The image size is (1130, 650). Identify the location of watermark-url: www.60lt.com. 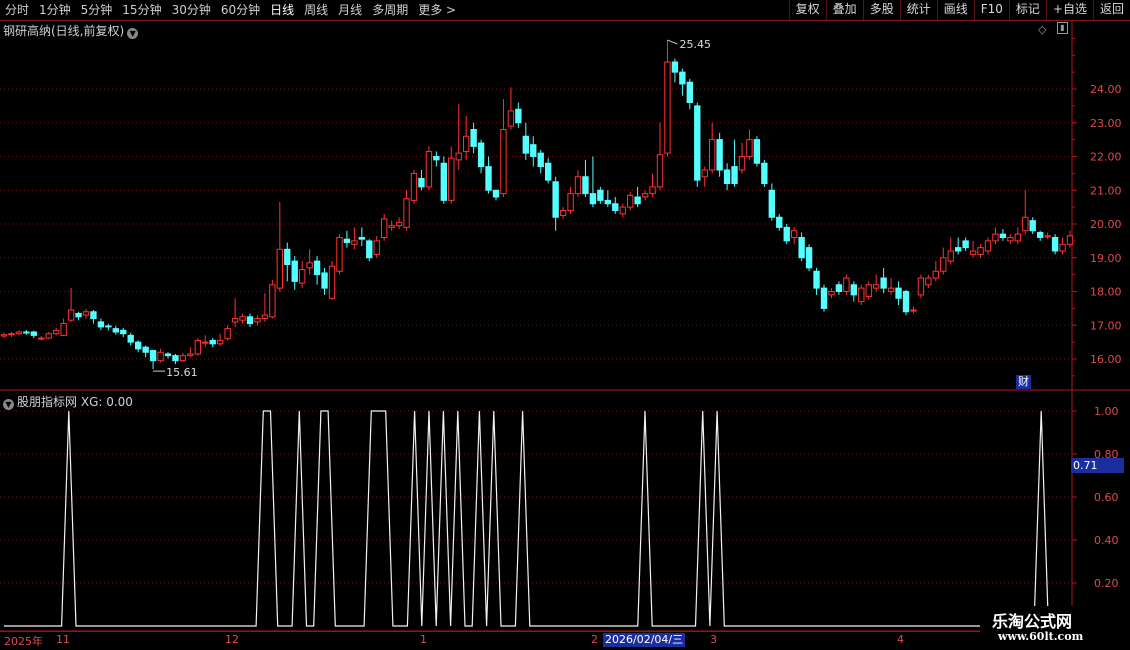
(1041, 636).